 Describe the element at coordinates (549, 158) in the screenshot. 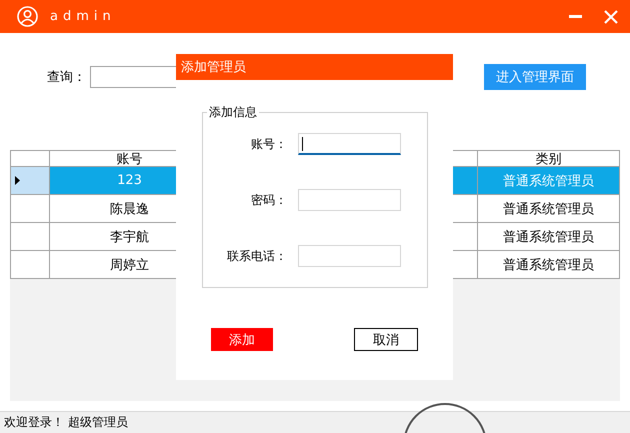

I see `column-header: 类别` at that location.